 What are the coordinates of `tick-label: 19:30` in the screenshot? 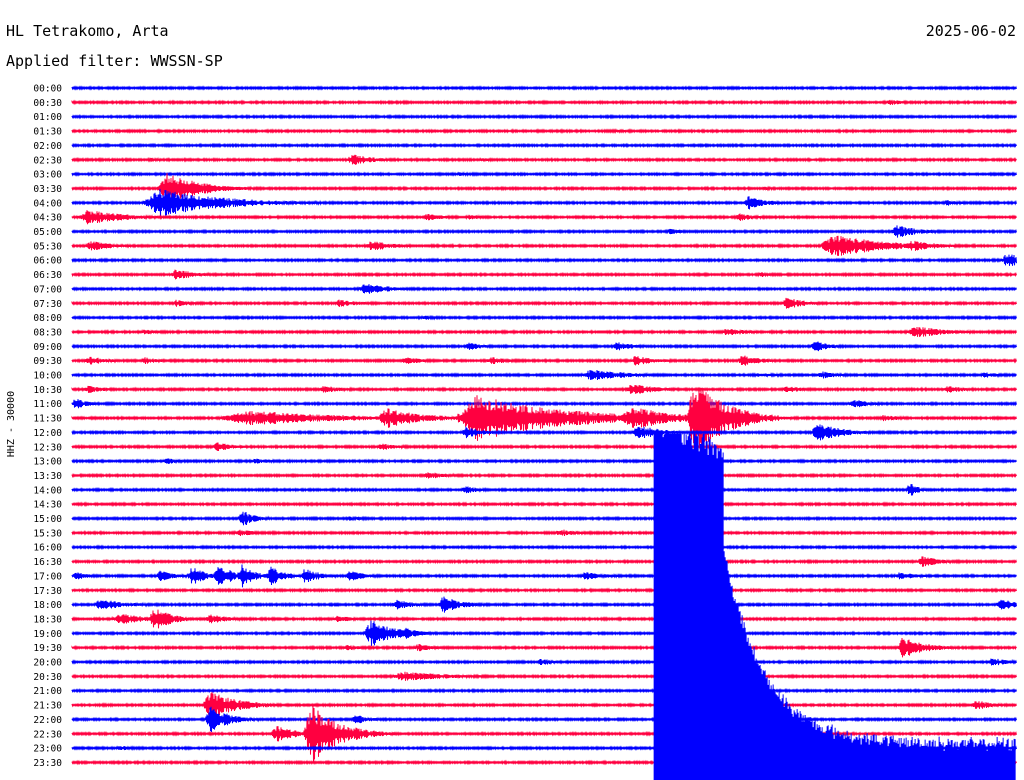 It's located at (47, 648).